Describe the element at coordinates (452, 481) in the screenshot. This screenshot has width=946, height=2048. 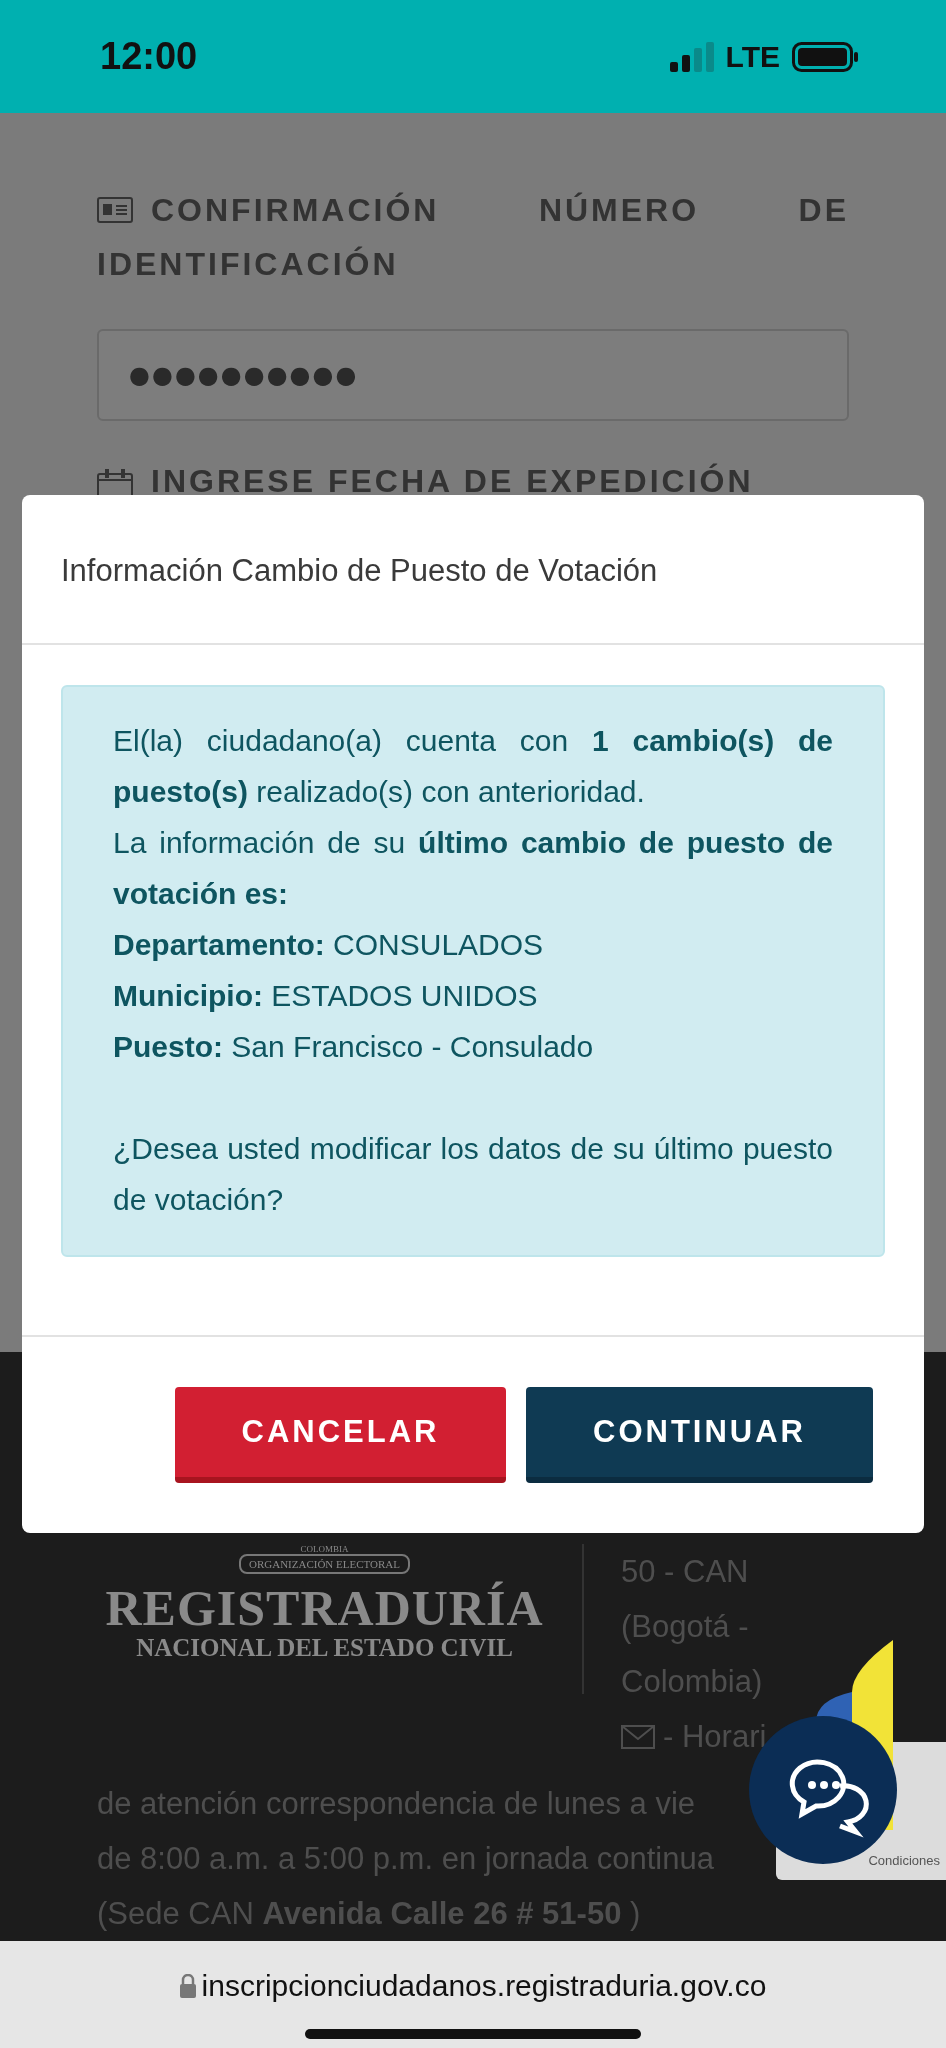
I see `issue-date-label: INGRESE FECHA DE EXPEDICIÓN` at that location.